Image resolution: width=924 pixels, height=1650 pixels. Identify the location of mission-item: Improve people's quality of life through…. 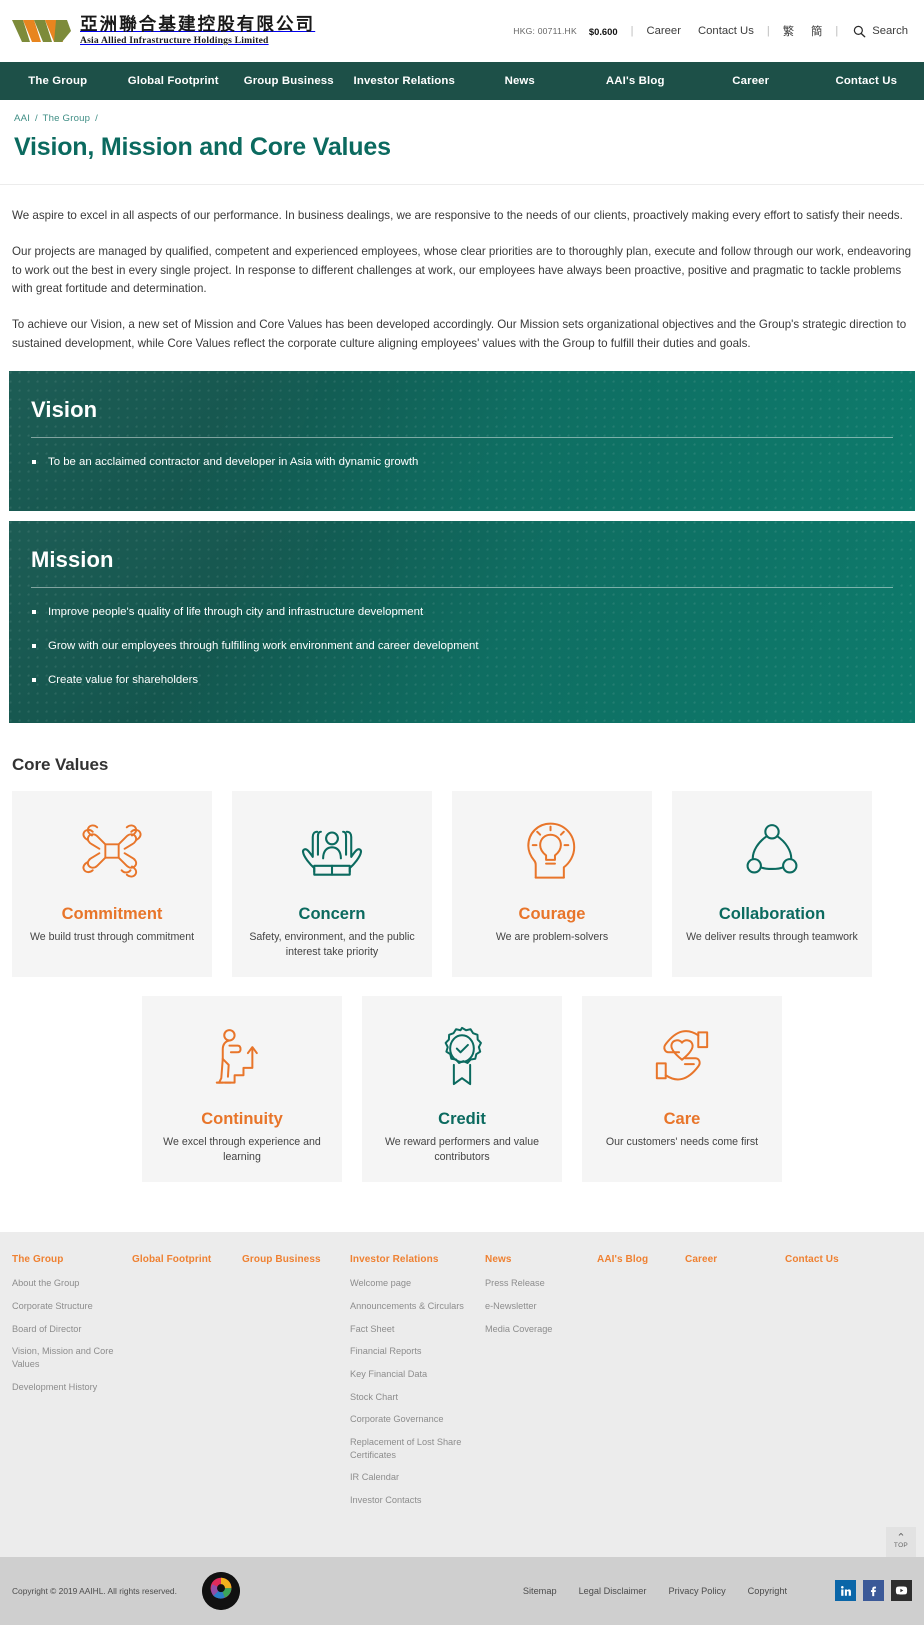
(462, 612).